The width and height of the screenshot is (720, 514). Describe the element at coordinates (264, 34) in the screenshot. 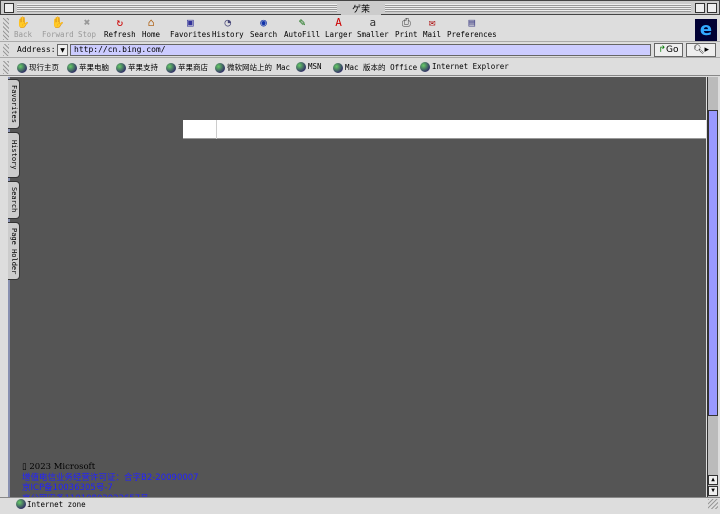

I see `toolbar-label: Search` at that location.